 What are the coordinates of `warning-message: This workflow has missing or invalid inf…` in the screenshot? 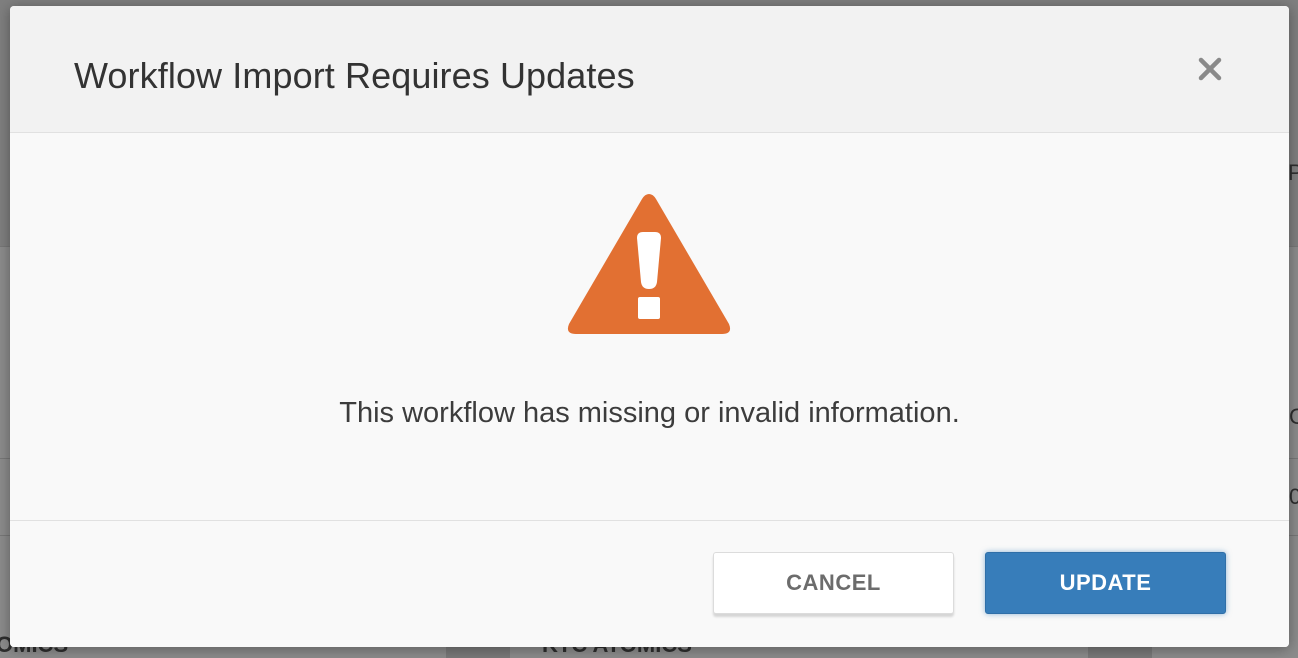 It's located at (649, 413).